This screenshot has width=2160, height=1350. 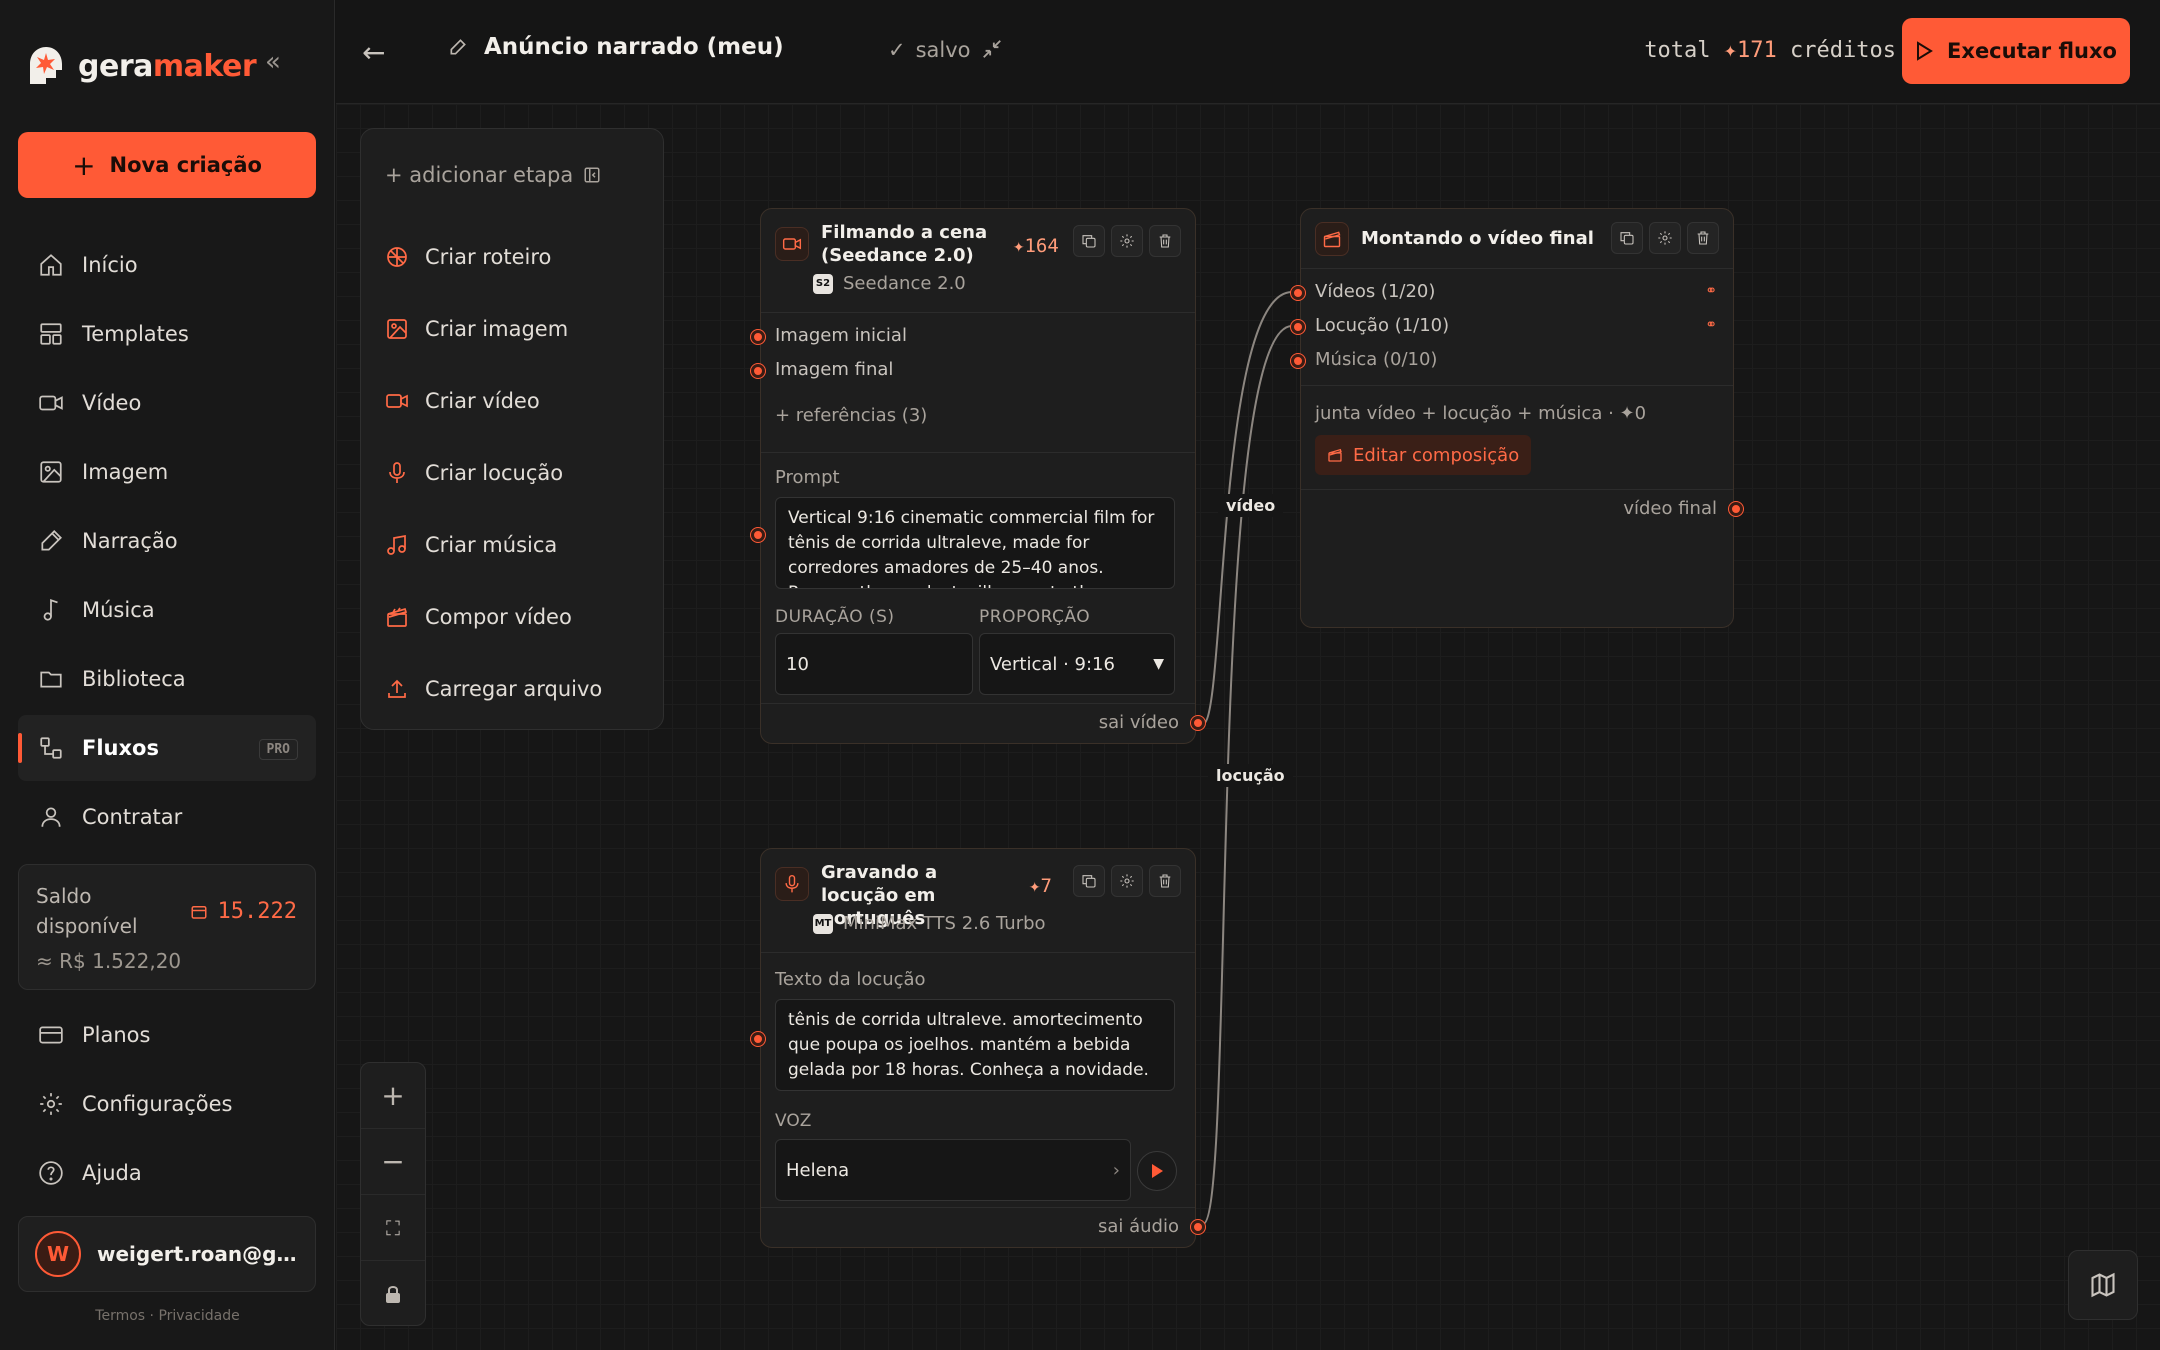 What do you see at coordinates (135, 334) in the screenshot?
I see `sidebar-item-label: Templates` at bounding box center [135, 334].